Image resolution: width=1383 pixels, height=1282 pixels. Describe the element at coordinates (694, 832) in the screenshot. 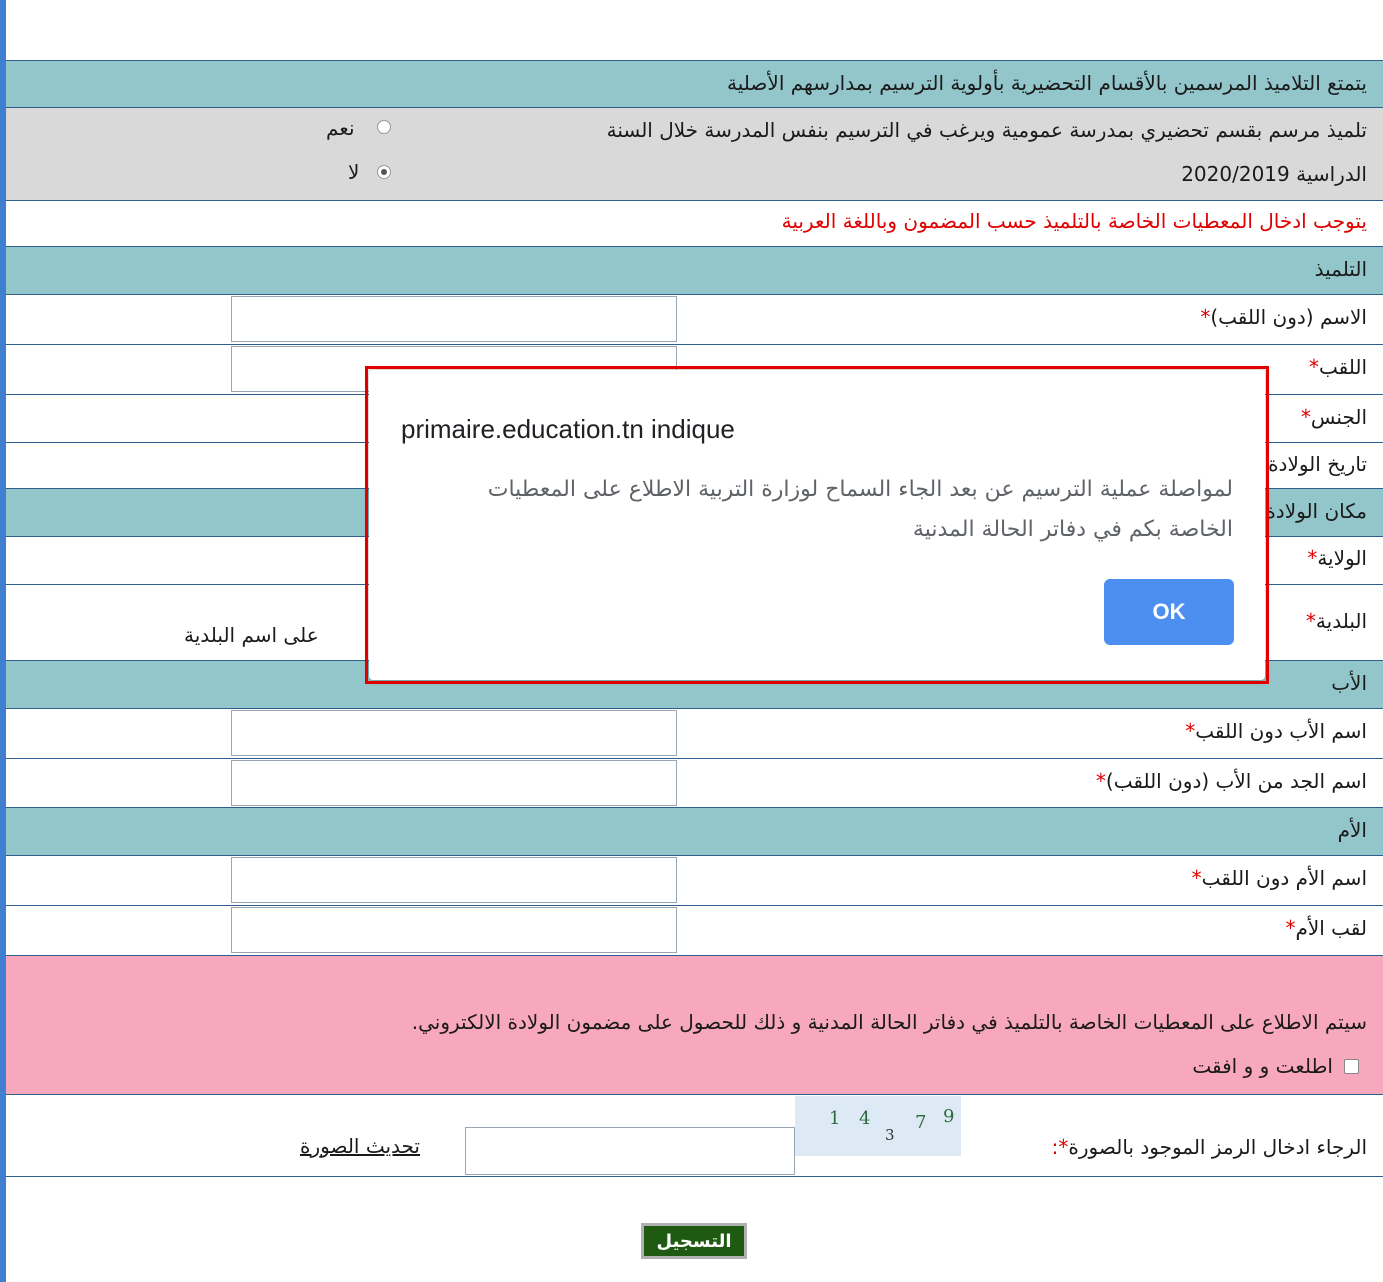

I see `section-mother: الأم` at that location.